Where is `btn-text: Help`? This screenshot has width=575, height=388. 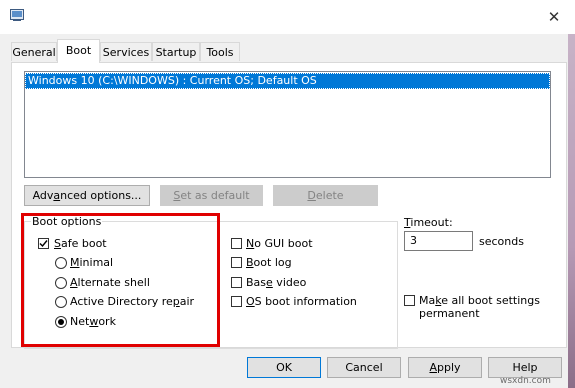
btn-text: Help is located at coordinates (525, 367).